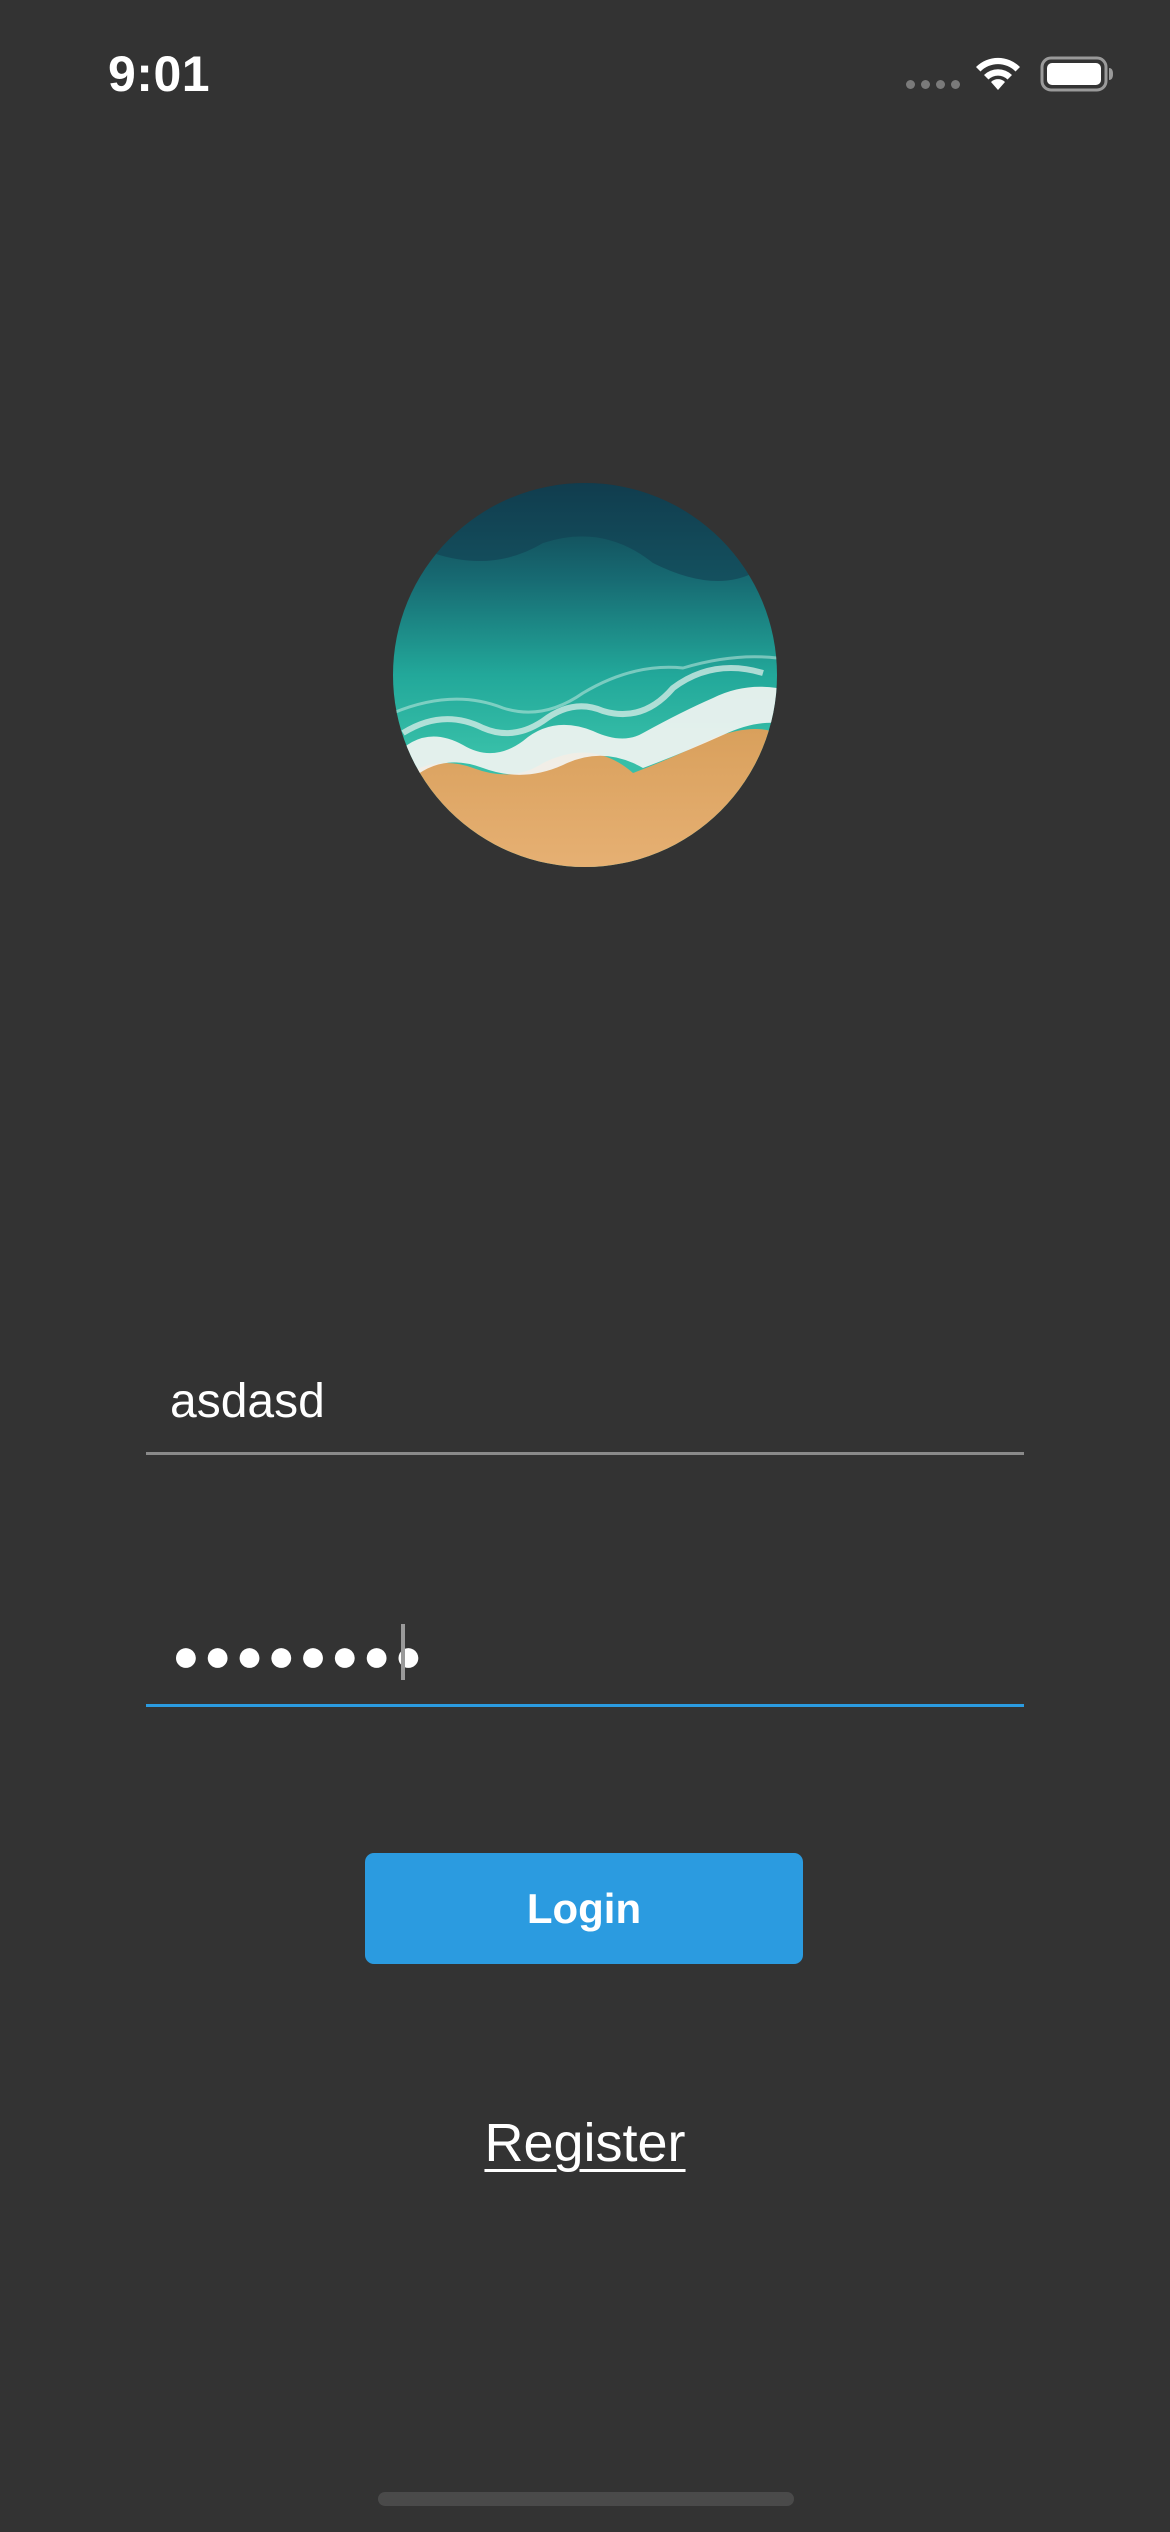 This screenshot has width=1170, height=2532. What do you see at coordinates (585, 1408) in the screenshot?
I see `username-field: asdasd` at bounding box center [585, 1408].